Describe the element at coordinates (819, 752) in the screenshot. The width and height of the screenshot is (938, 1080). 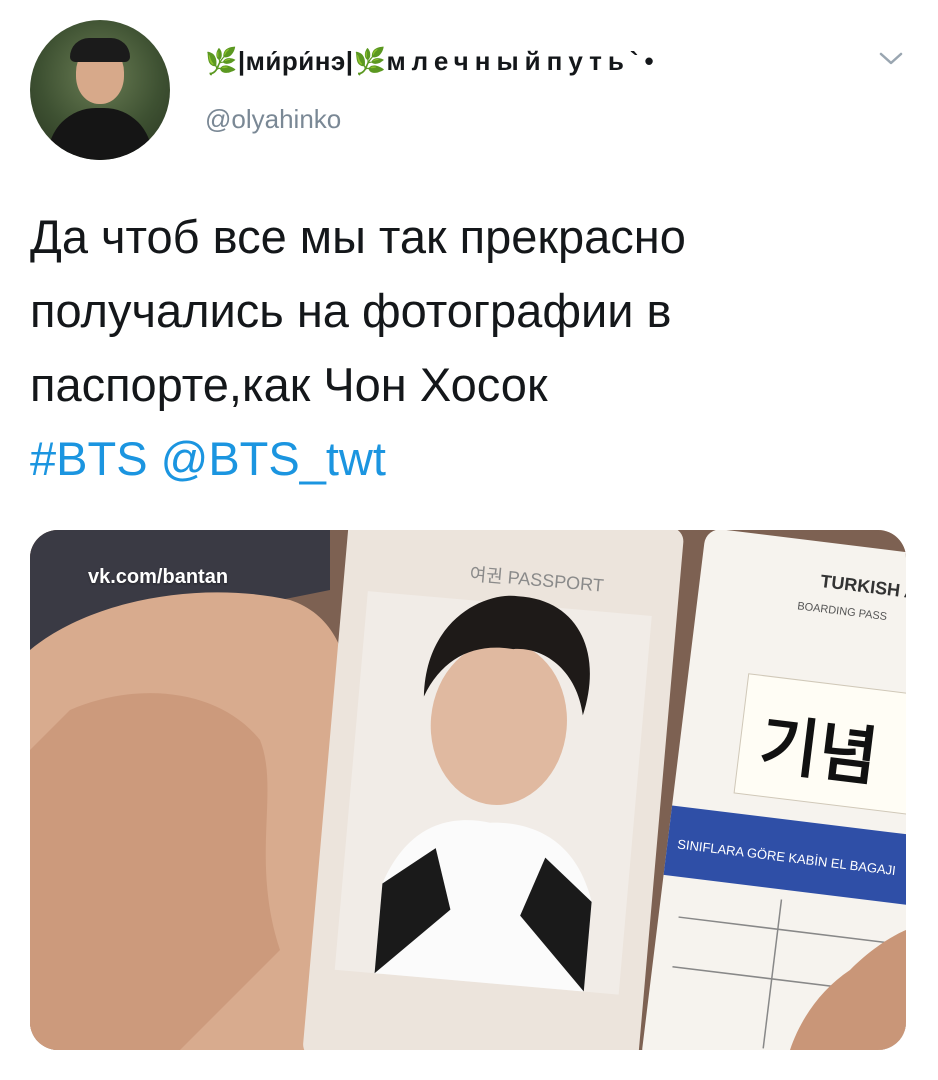
I see `korean-sign: 기념` at that location.